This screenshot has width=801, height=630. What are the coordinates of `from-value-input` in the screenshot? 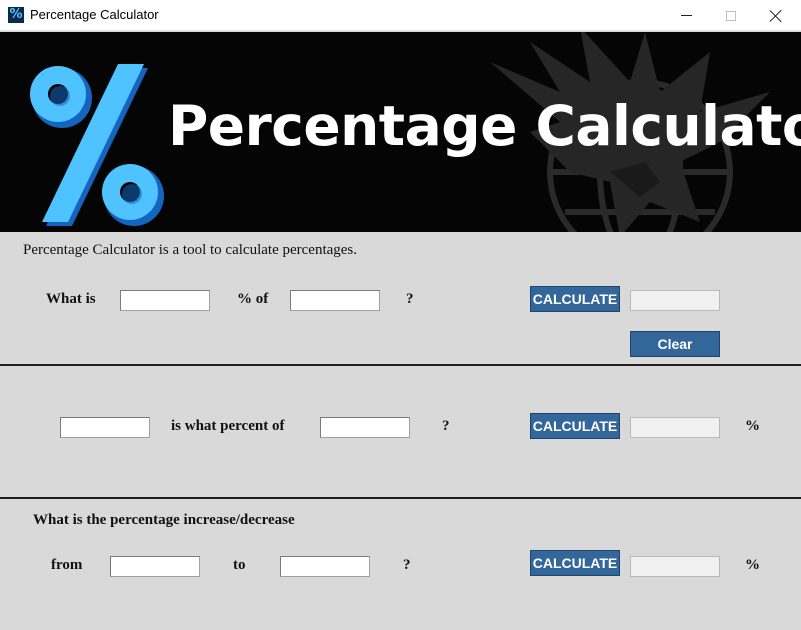 It's located at (155, 566).